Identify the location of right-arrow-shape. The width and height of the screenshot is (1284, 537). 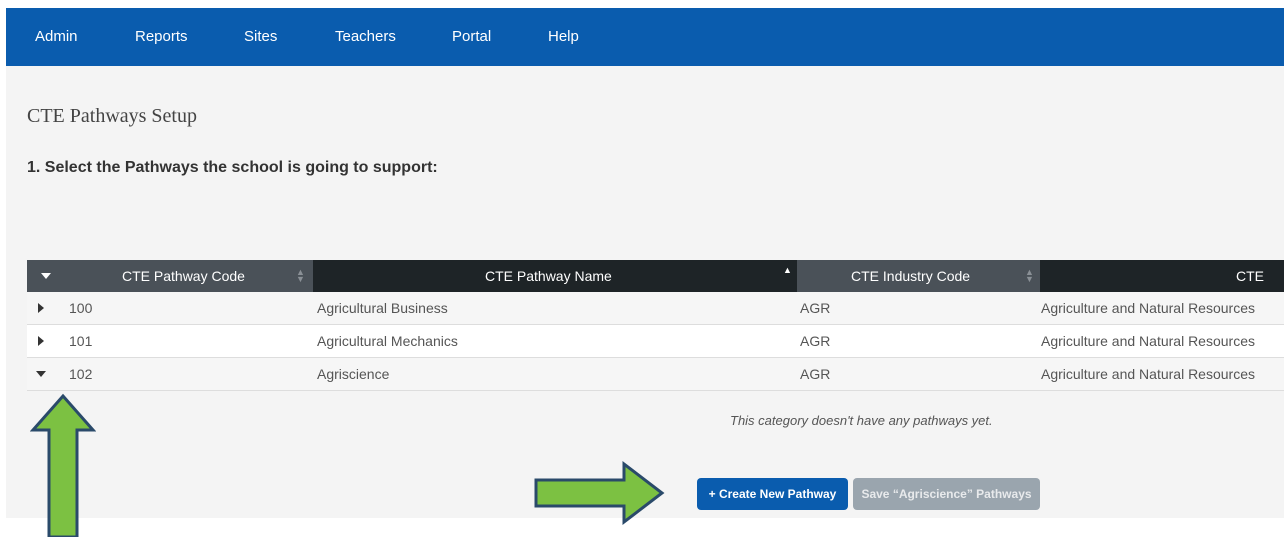
(599, 493).